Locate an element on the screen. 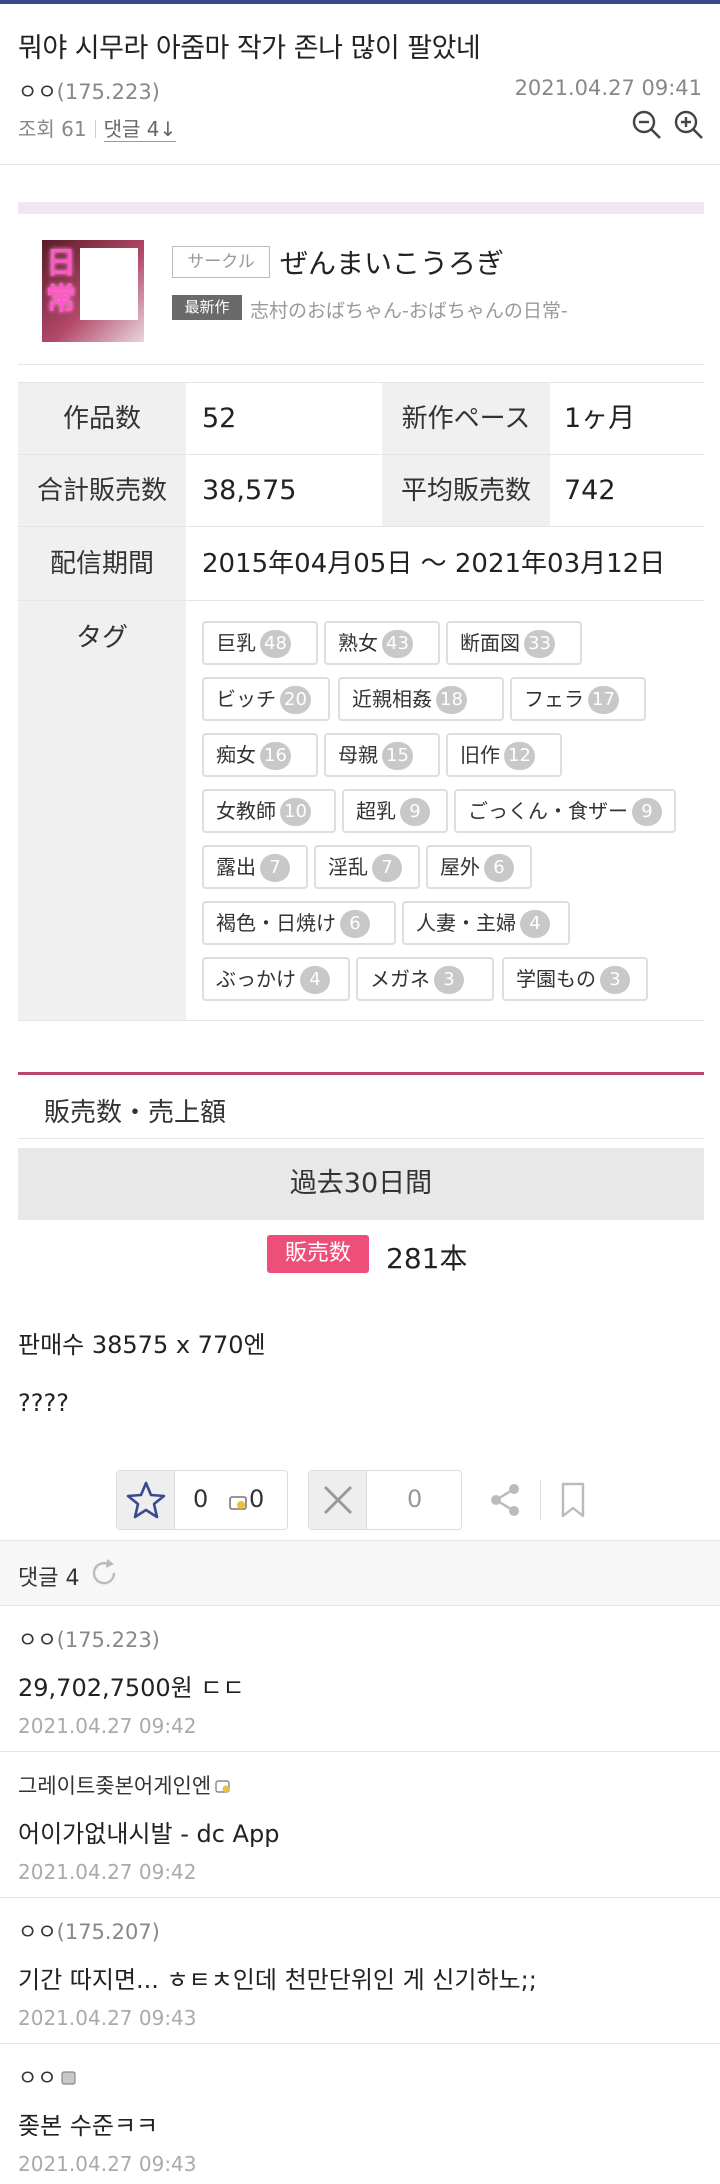  tag-item: 屋外 6 is located at coordinates (479, 867).